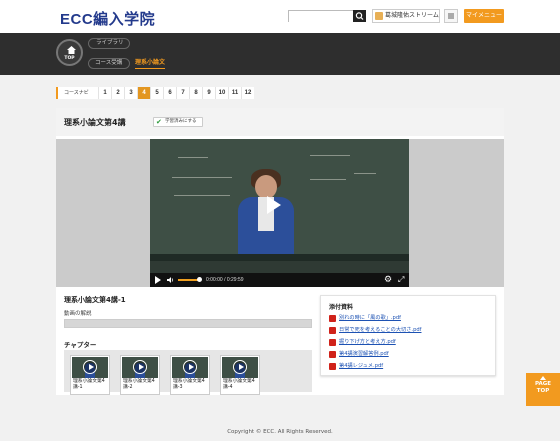  I want to click on course-navi-item: 8, so click(195, 93).